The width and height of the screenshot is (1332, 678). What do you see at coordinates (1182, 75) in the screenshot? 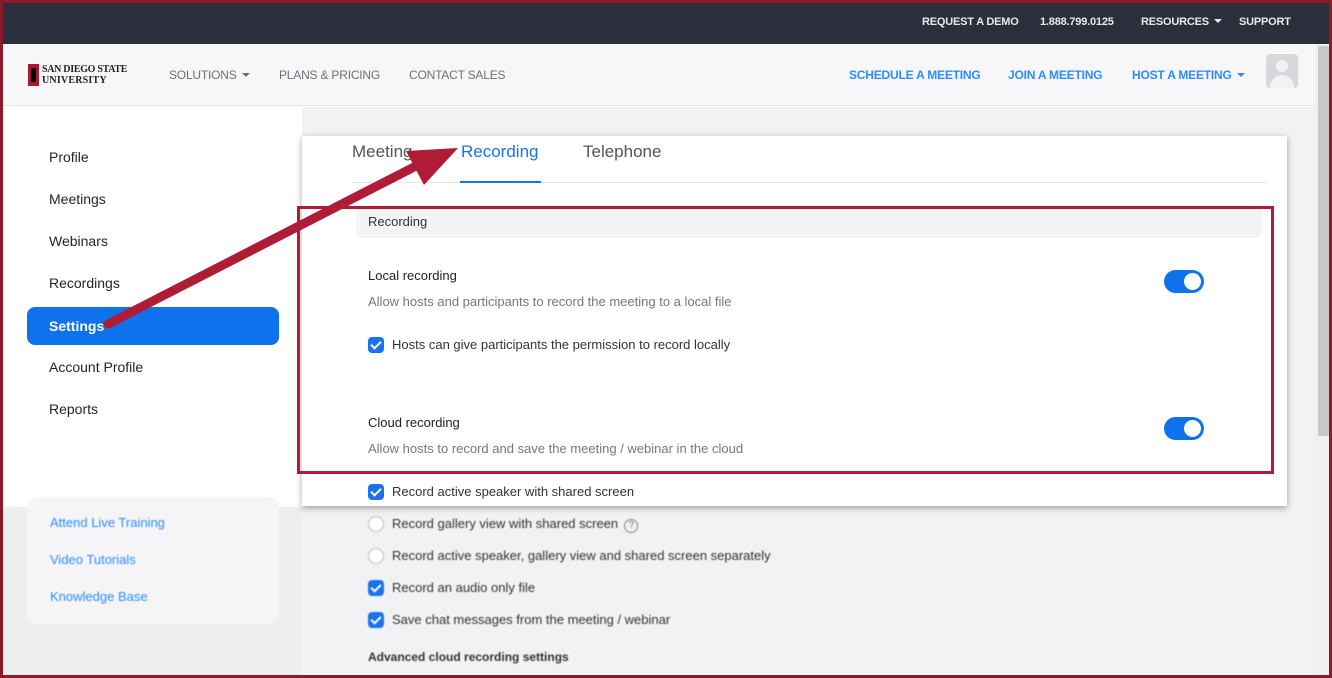
I see `host-meeting-label: HOST A MEETING` at bounding box center [1182, 75].